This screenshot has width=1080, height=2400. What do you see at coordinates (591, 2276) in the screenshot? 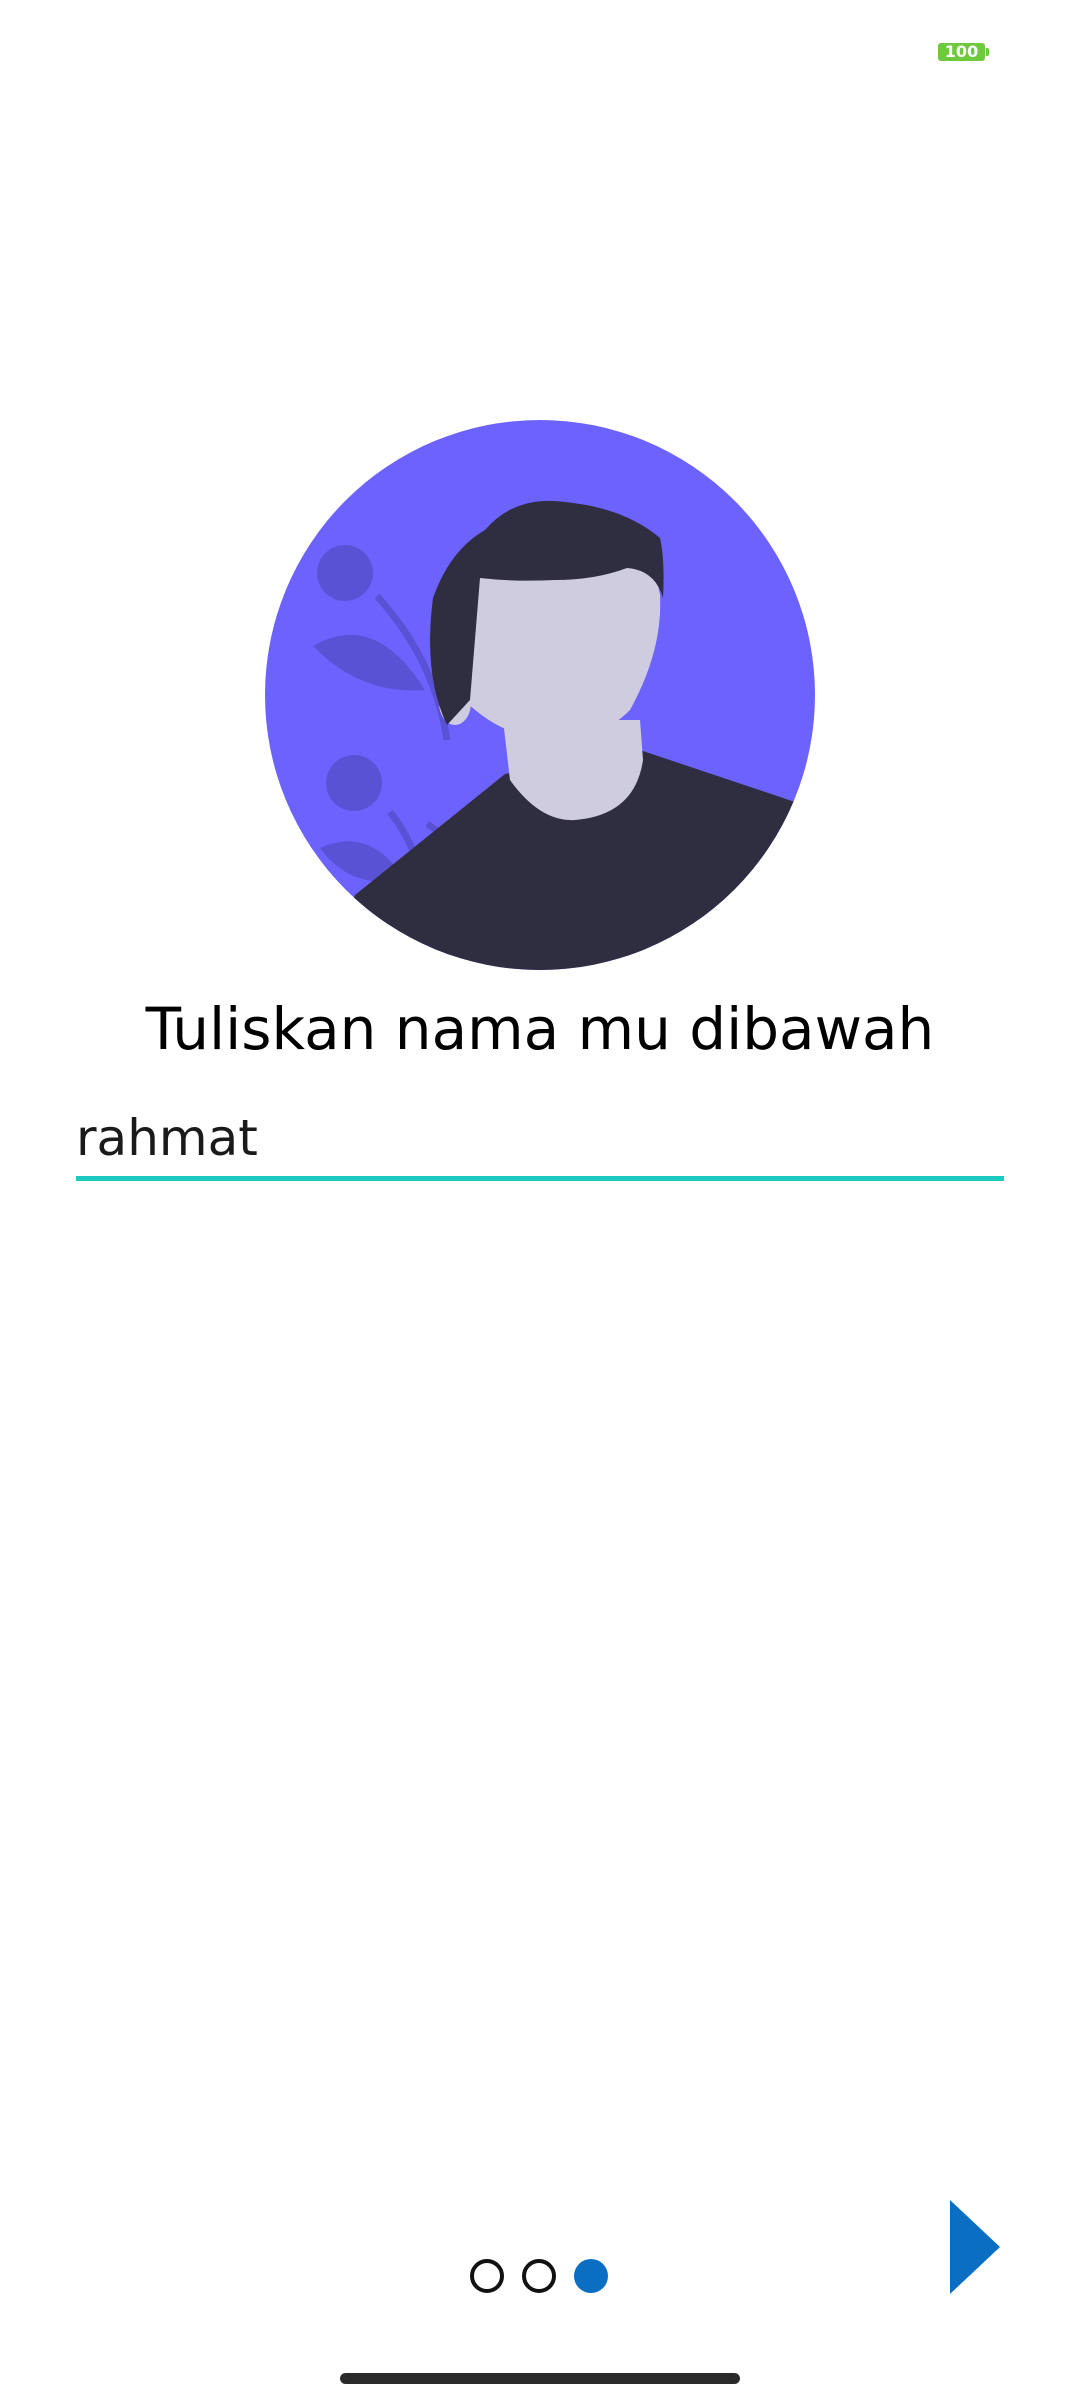
I see `page-dot-3-active` at bounding box center [591, 2276].